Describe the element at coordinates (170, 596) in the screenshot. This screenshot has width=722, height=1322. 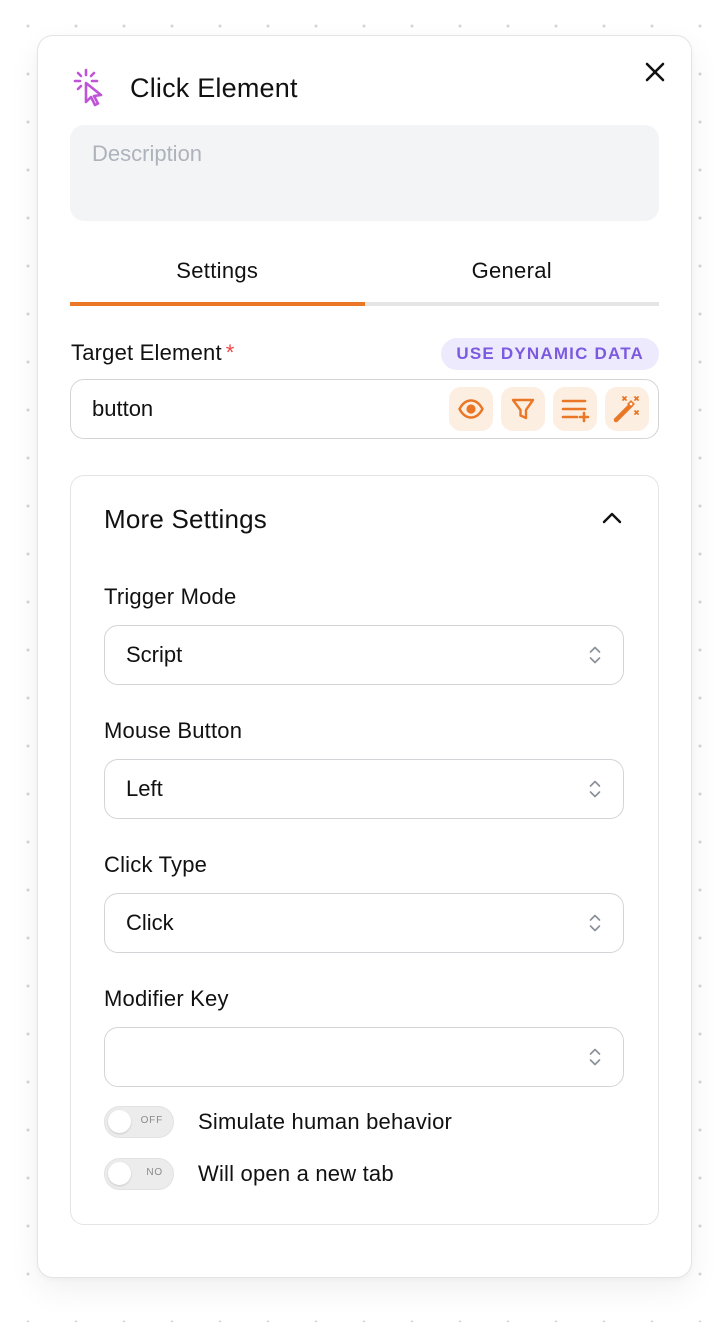
I see `trigger-mode-label: Trigger Mode` at that location.